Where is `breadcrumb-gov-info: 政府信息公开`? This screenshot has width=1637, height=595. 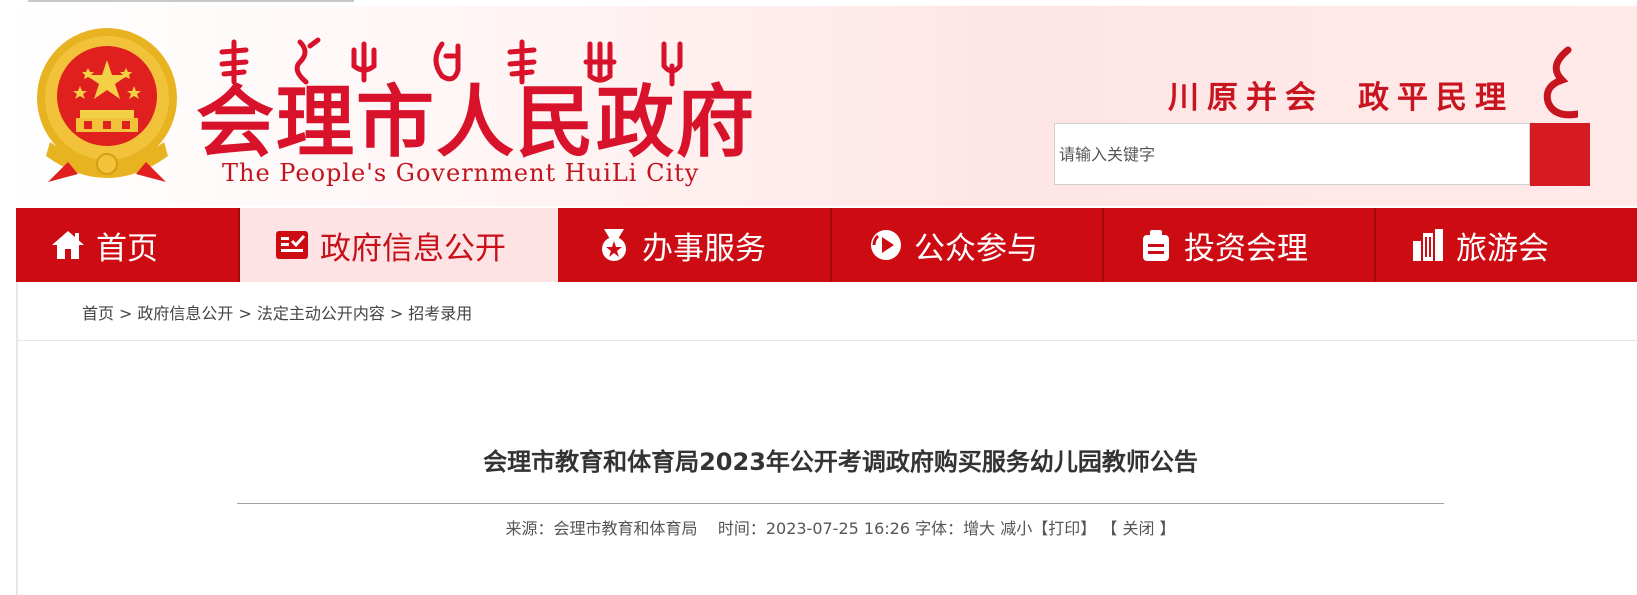
breadcrumb-gov-info: 政府信息公开 is located at coordinates (185, 313).